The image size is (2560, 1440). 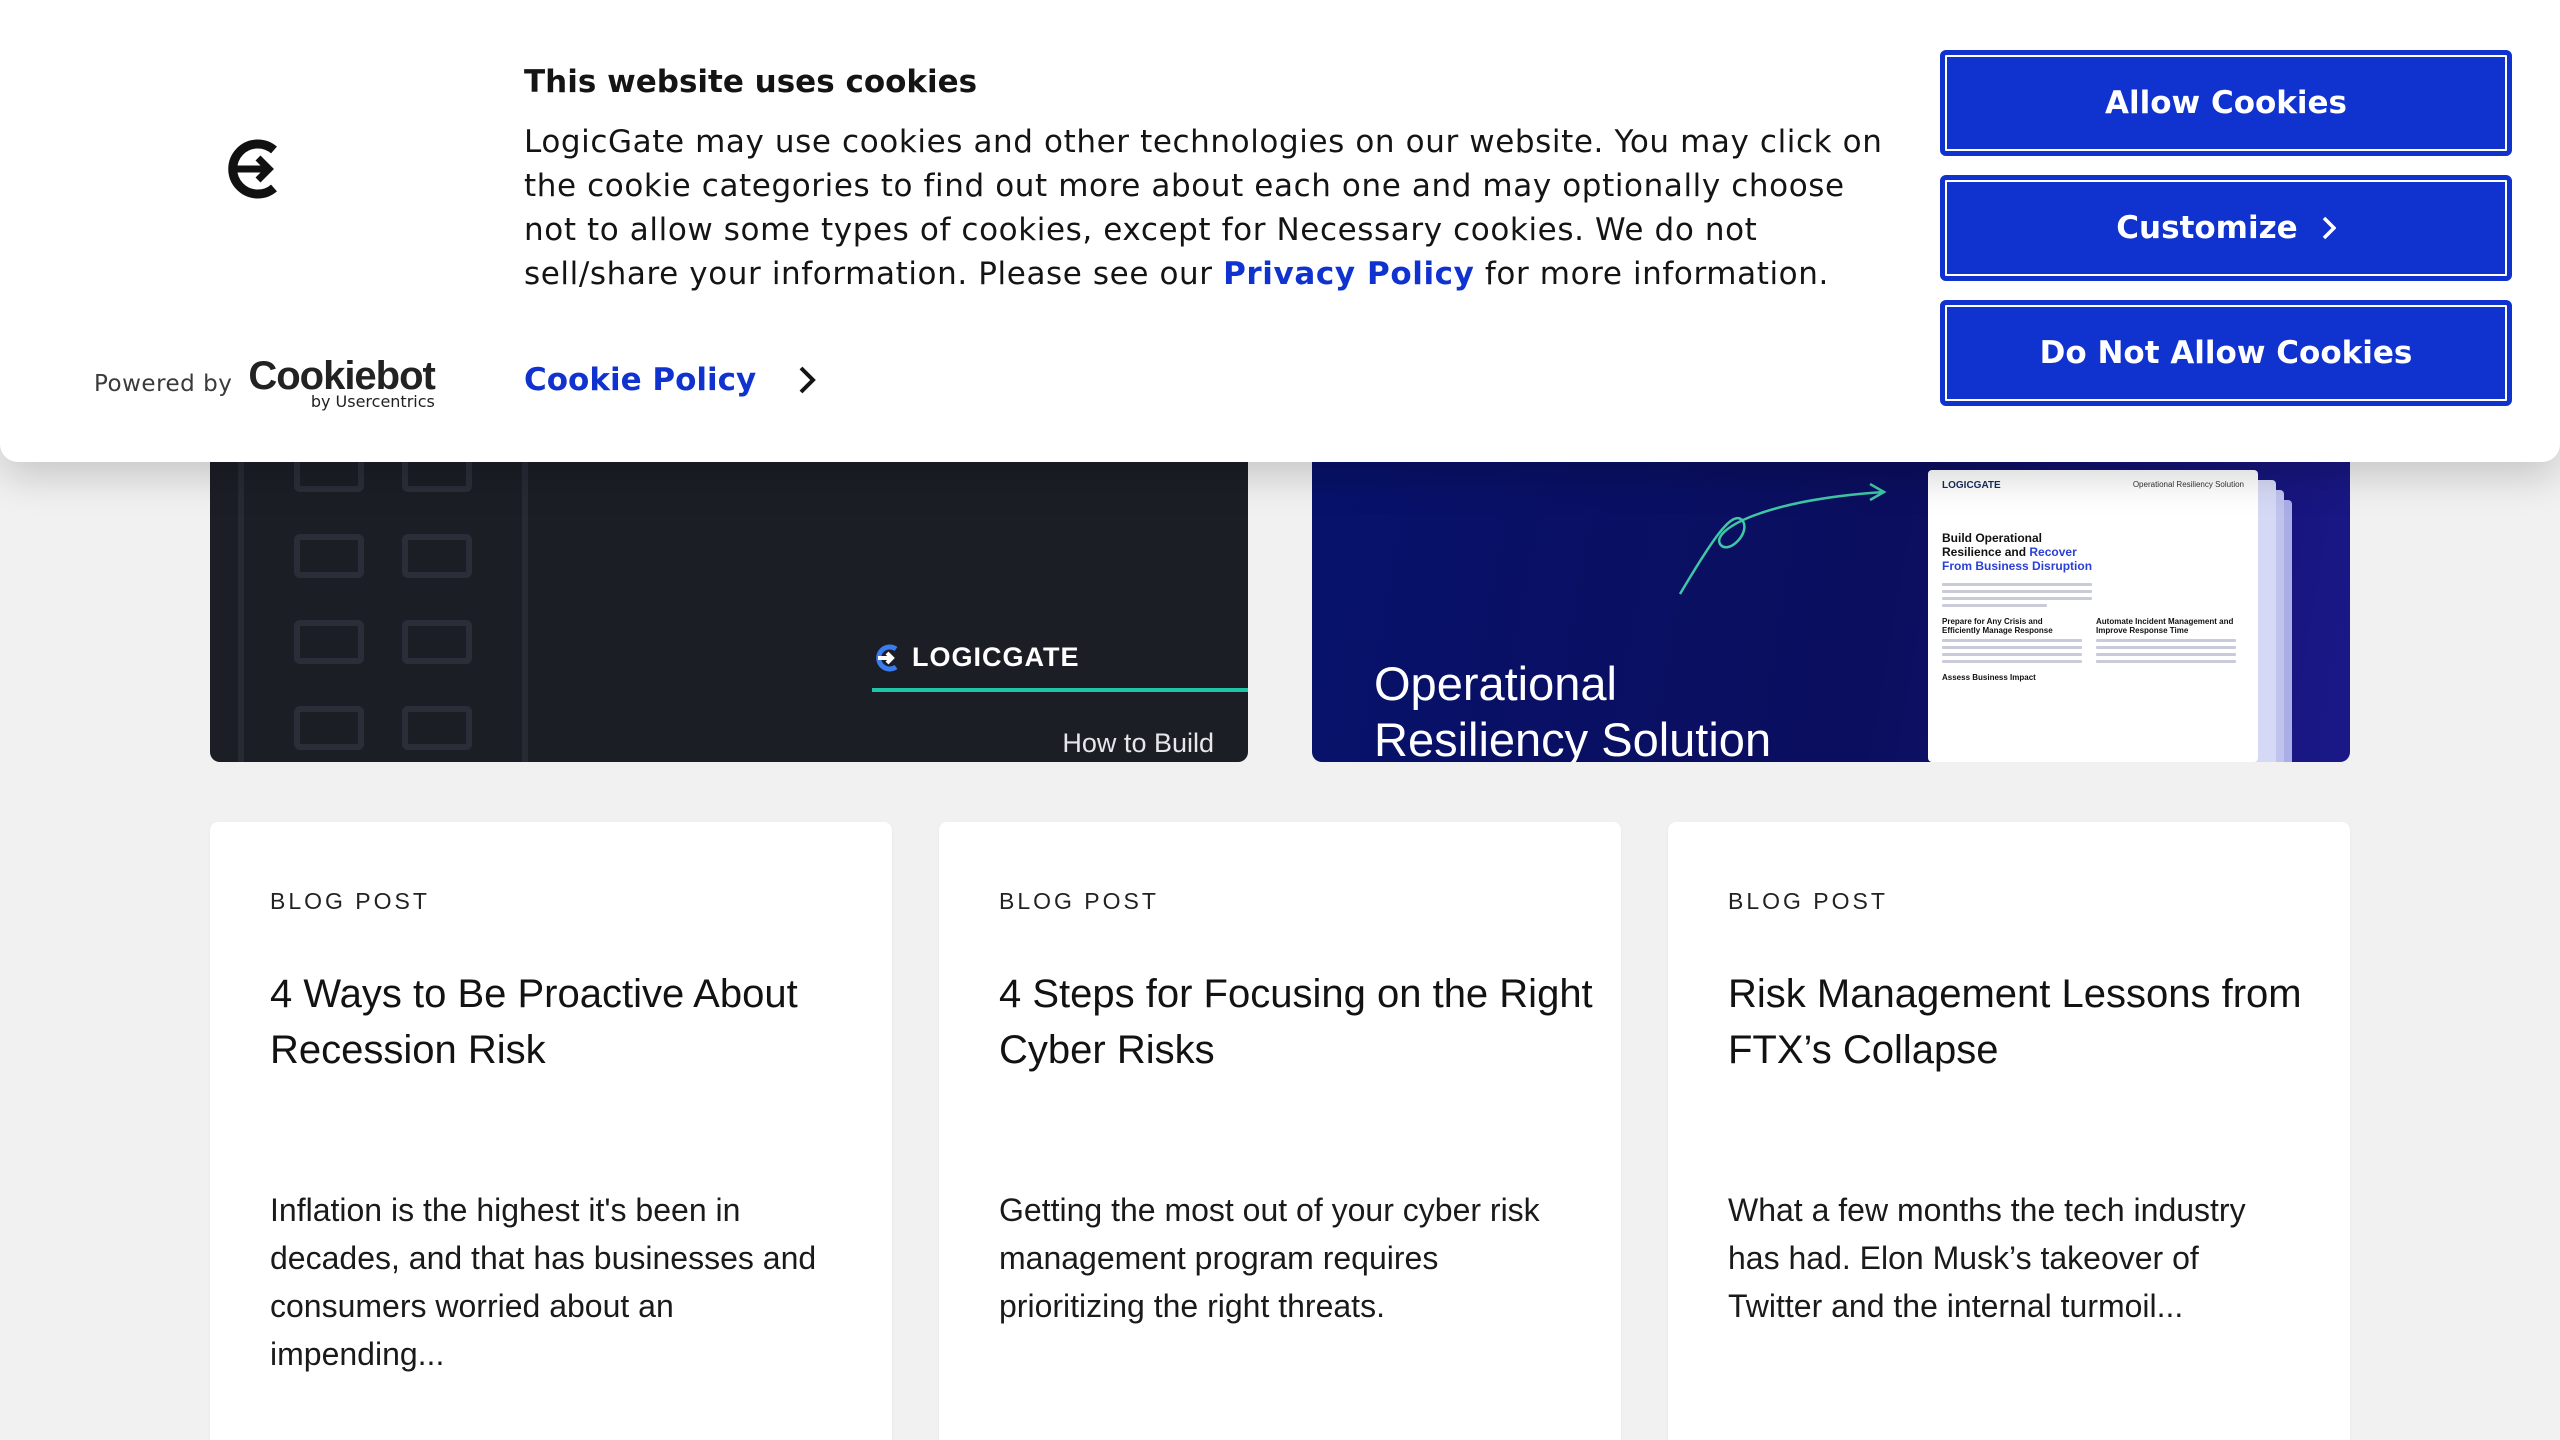 I want to click on logicgate-logo-icon, so click(x=252, y=169).